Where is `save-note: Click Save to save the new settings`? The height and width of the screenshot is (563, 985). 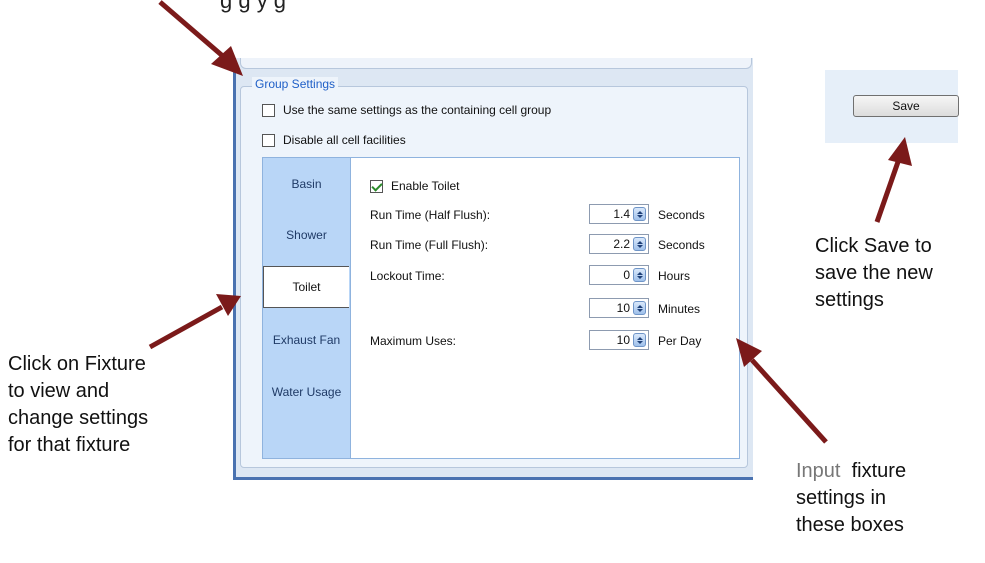 save-note: Click Save to save the new settings is located at coordinates (874, 273).